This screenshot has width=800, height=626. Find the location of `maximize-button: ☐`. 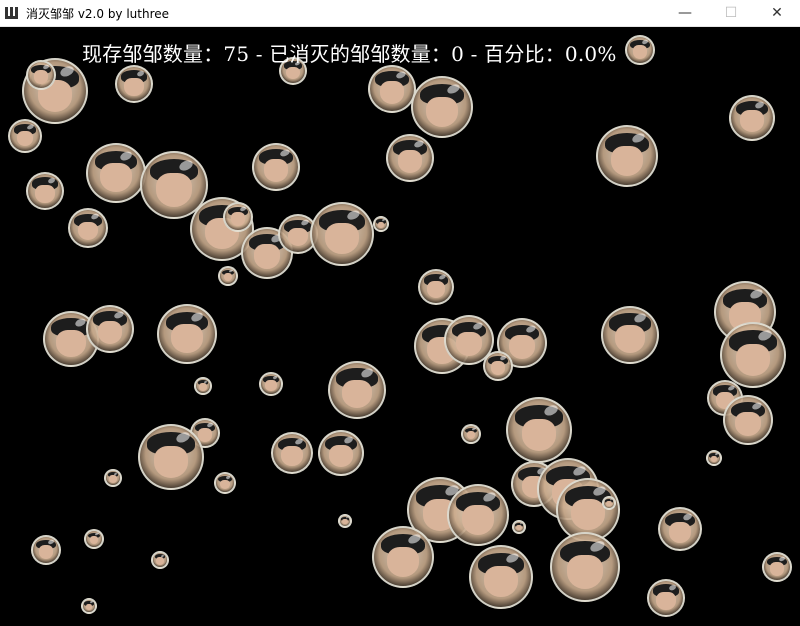

maximize-button: ☐ is located at coordinates (731, 13).